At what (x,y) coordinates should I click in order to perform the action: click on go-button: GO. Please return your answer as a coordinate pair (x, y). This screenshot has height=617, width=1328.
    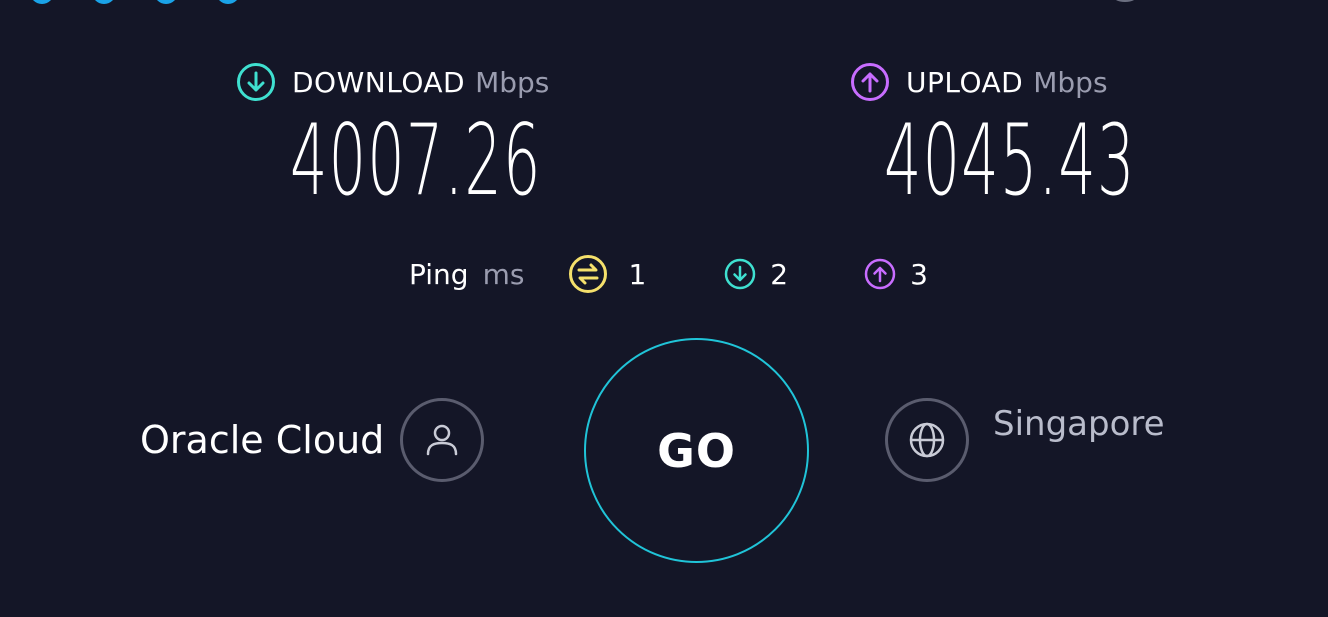
    Looking at the image, I should click on (696, 450).